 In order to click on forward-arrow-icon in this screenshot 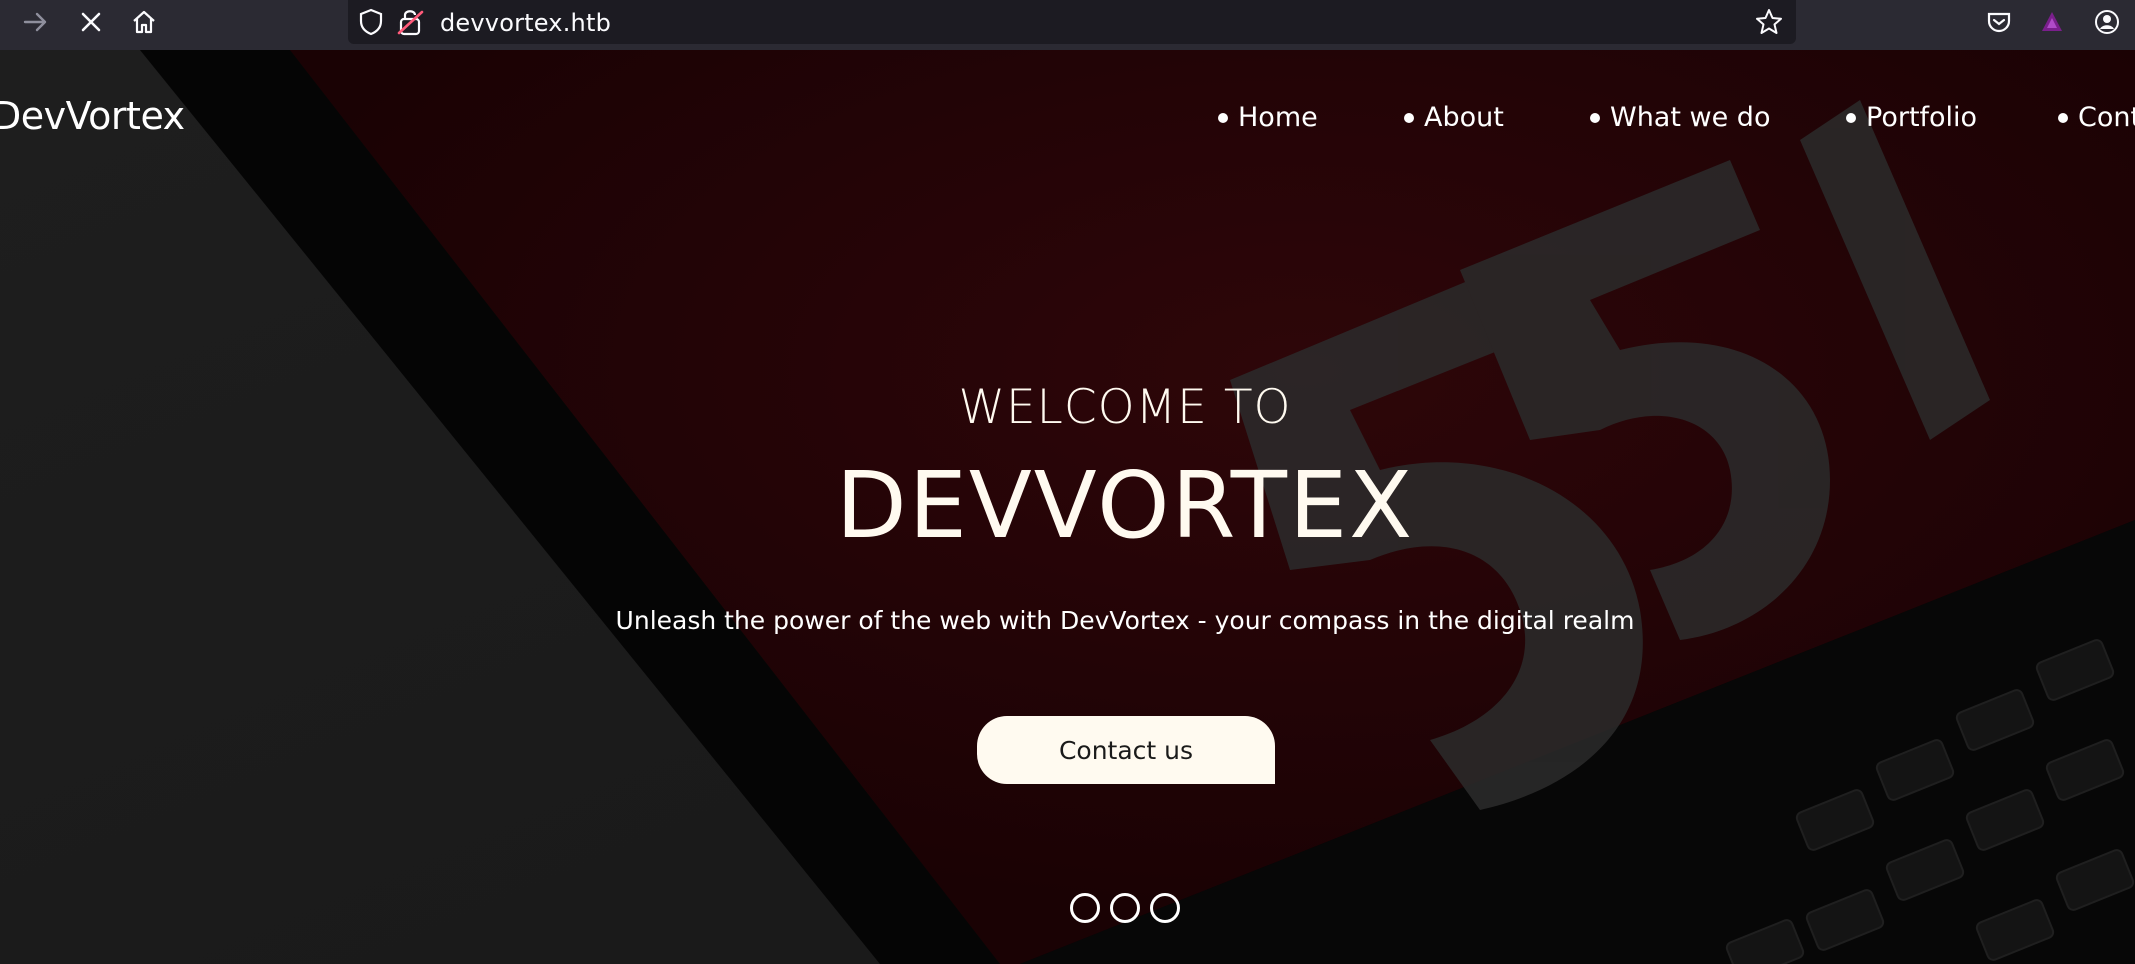, I will do `click(36, 22)`.